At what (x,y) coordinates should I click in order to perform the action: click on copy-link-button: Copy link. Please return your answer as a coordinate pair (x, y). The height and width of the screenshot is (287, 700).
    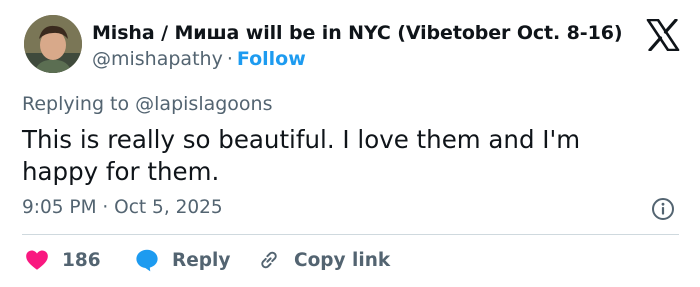
    Looking at the image, I should click on (323, 260).